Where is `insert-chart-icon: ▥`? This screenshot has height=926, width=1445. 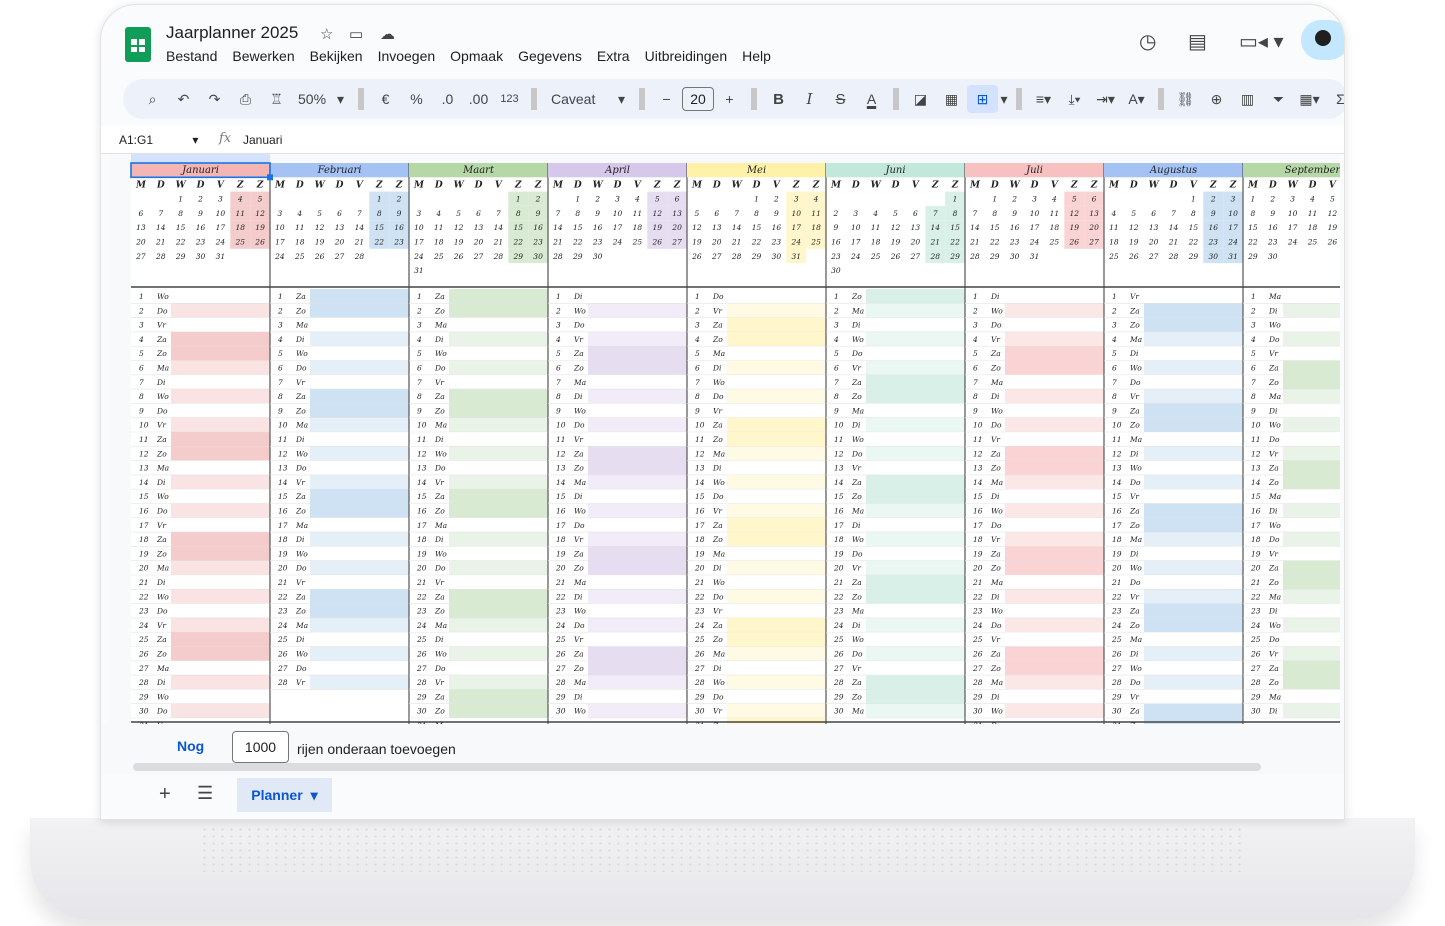 insert-chart-icon: ▥ is located at coordinates (1247, 99).